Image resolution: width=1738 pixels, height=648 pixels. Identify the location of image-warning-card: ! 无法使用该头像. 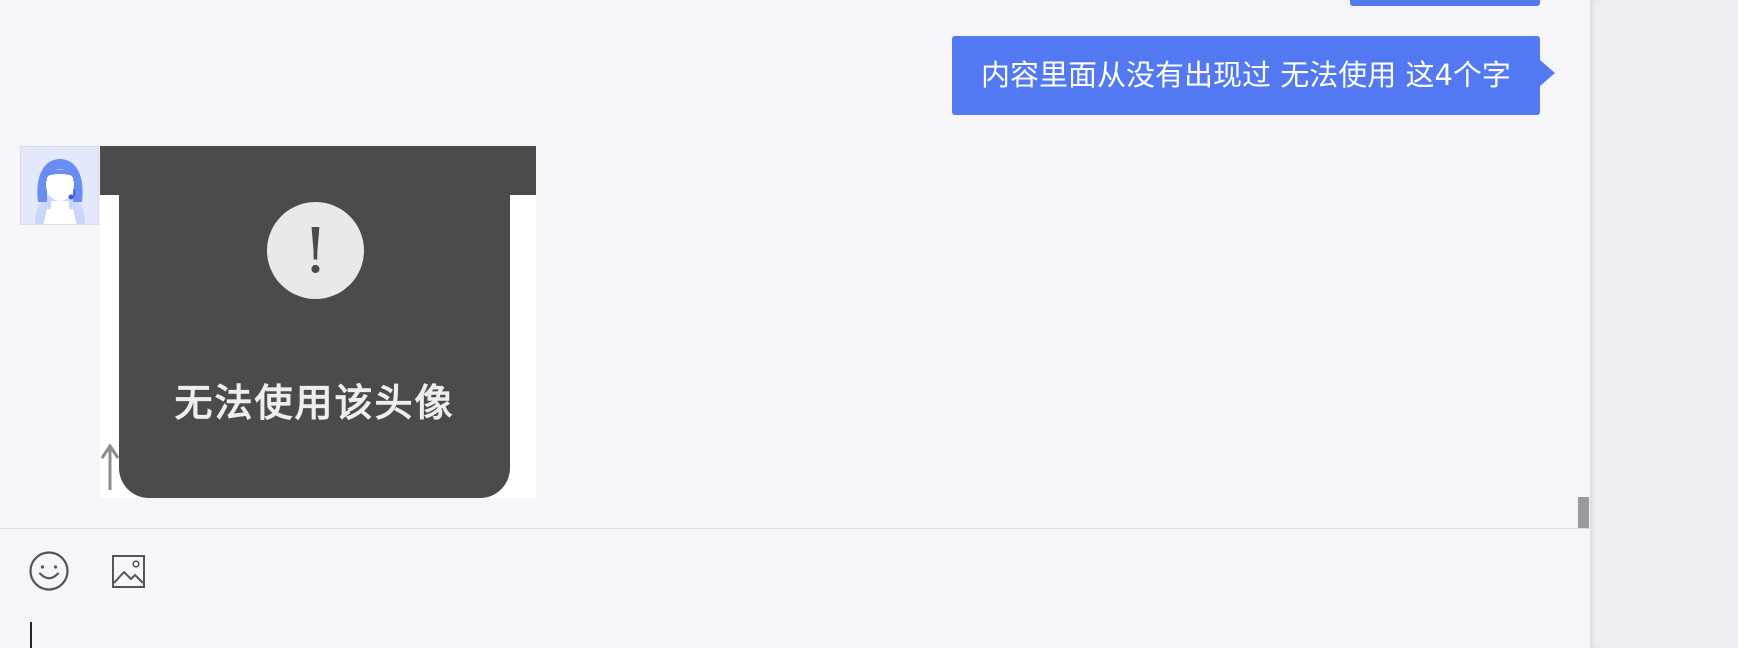
(314, 322).